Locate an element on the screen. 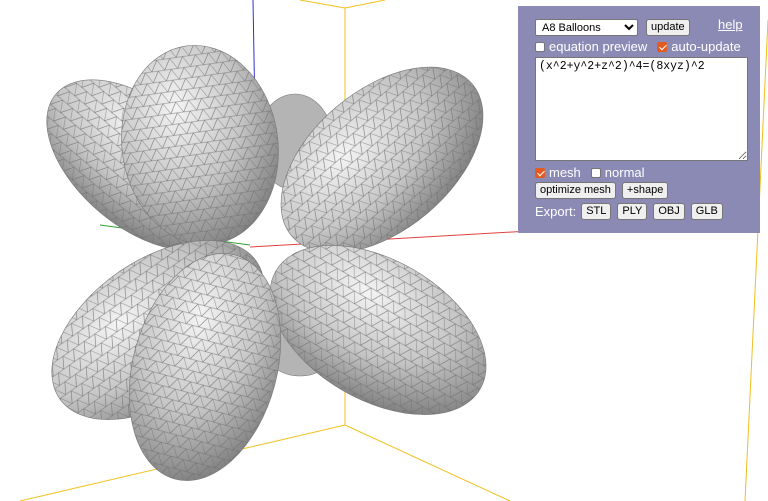  optimize-mesh-button: optimize mesh is located at coordinates (575, 190).